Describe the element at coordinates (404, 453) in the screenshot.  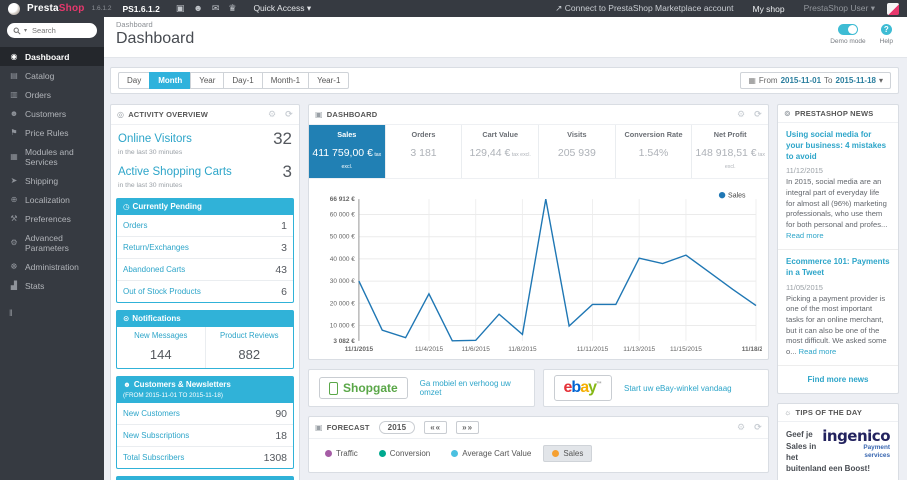
I see `forecast-button-conversion: Conversion` at that location.